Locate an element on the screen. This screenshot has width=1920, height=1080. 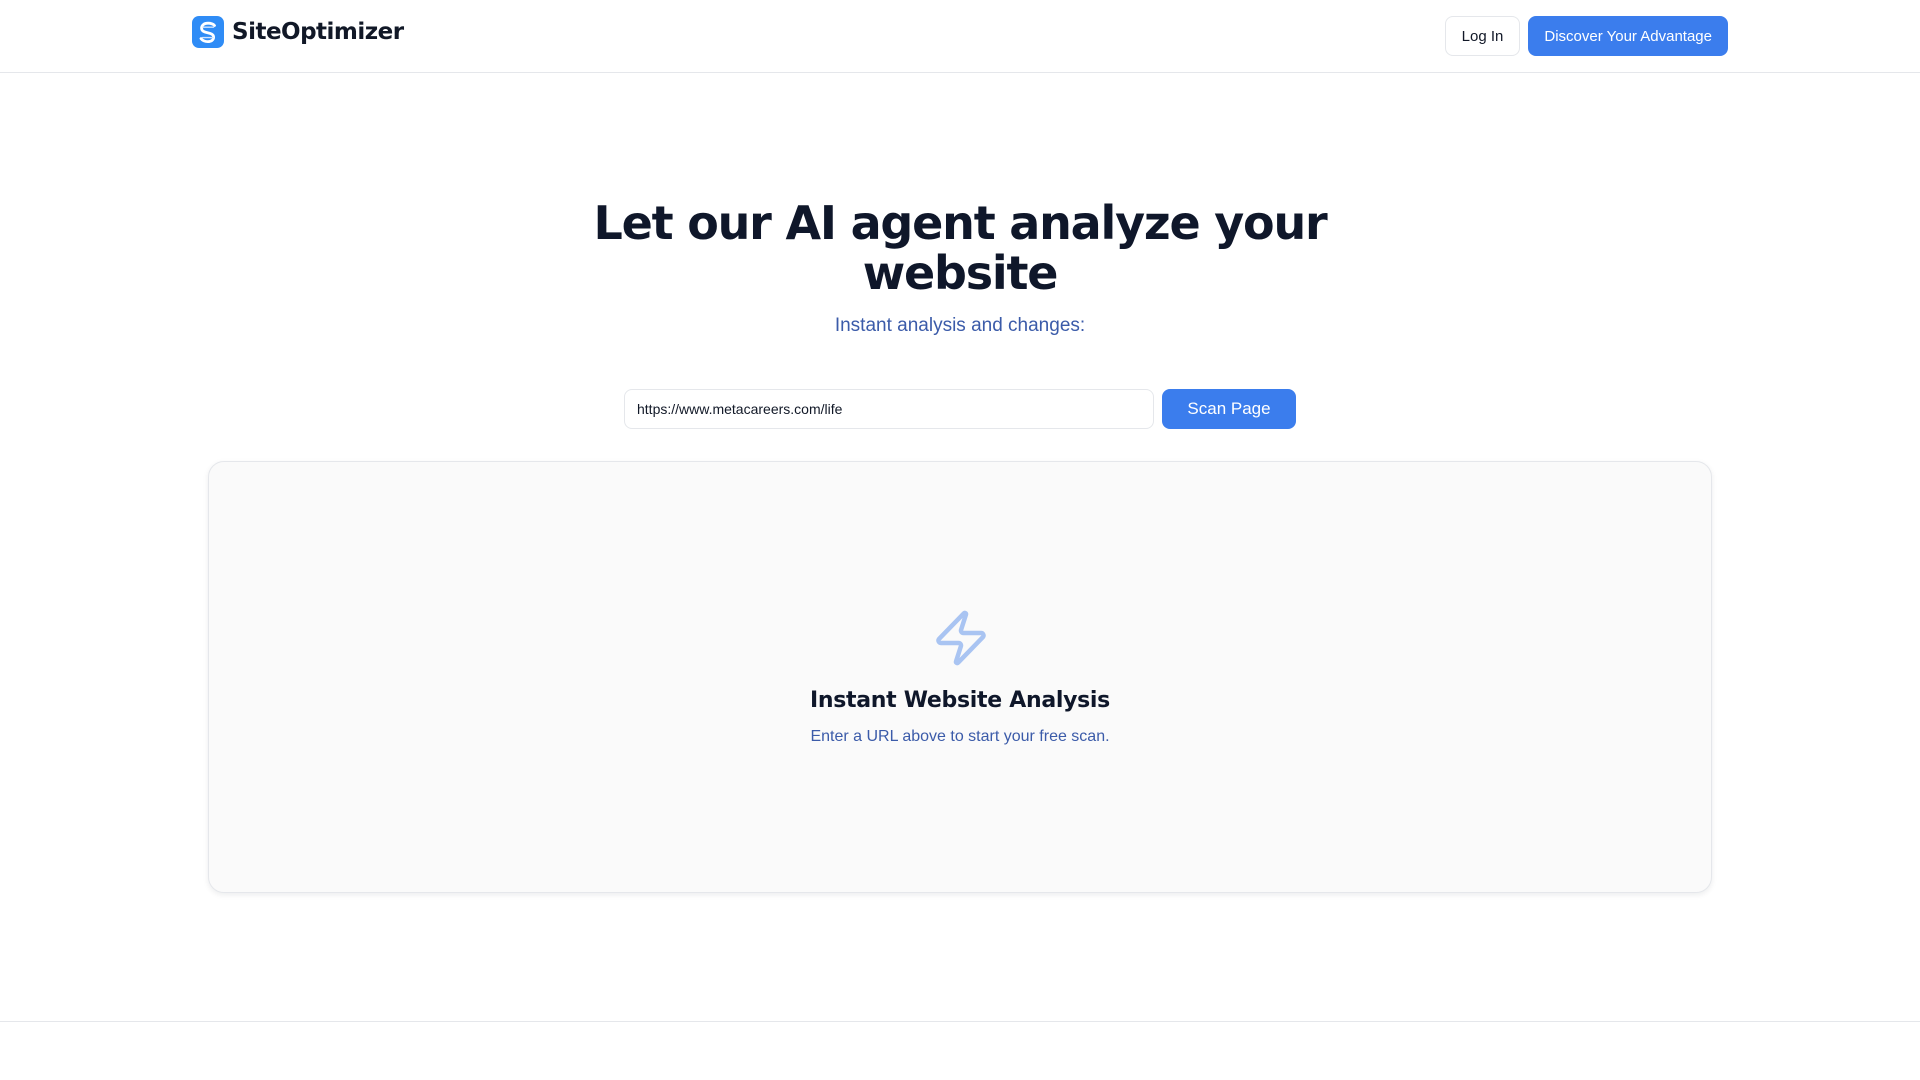
url-input is located at coordinates (889, 409).